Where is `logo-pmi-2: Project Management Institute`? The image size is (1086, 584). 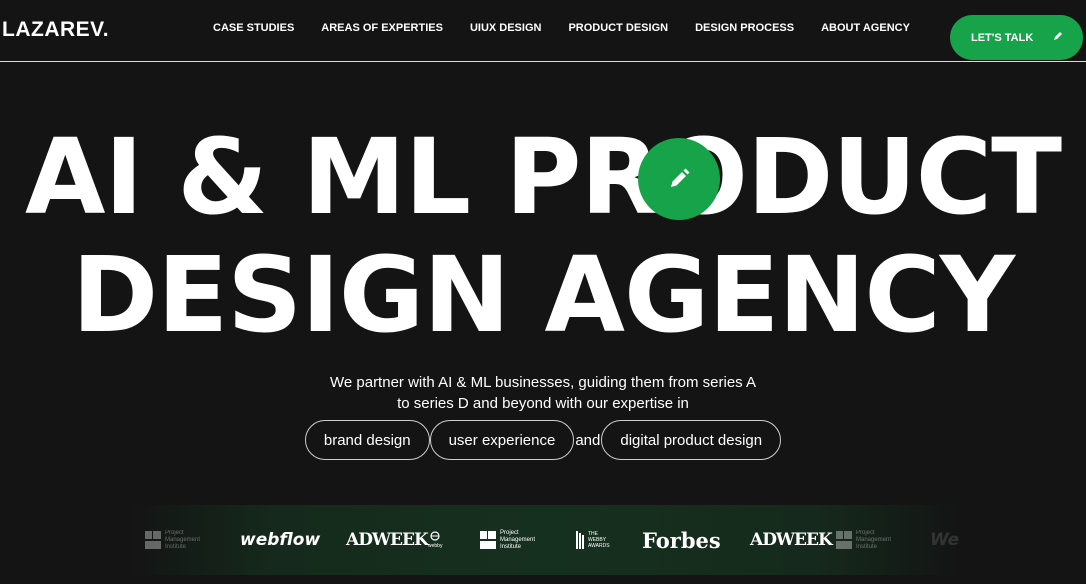 logo-pmi-2: Project Management Institute is located at coordinates (507, 540).